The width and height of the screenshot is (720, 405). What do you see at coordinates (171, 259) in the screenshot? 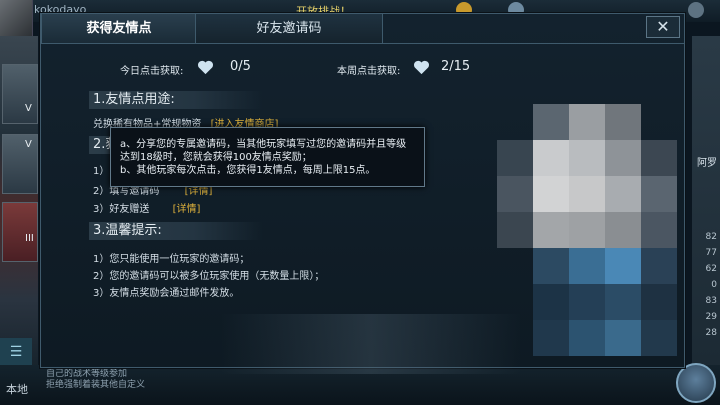
I see `tip-line: 1）您只能使用一位玩家的邀请码；` at bounding box center [171, 259].